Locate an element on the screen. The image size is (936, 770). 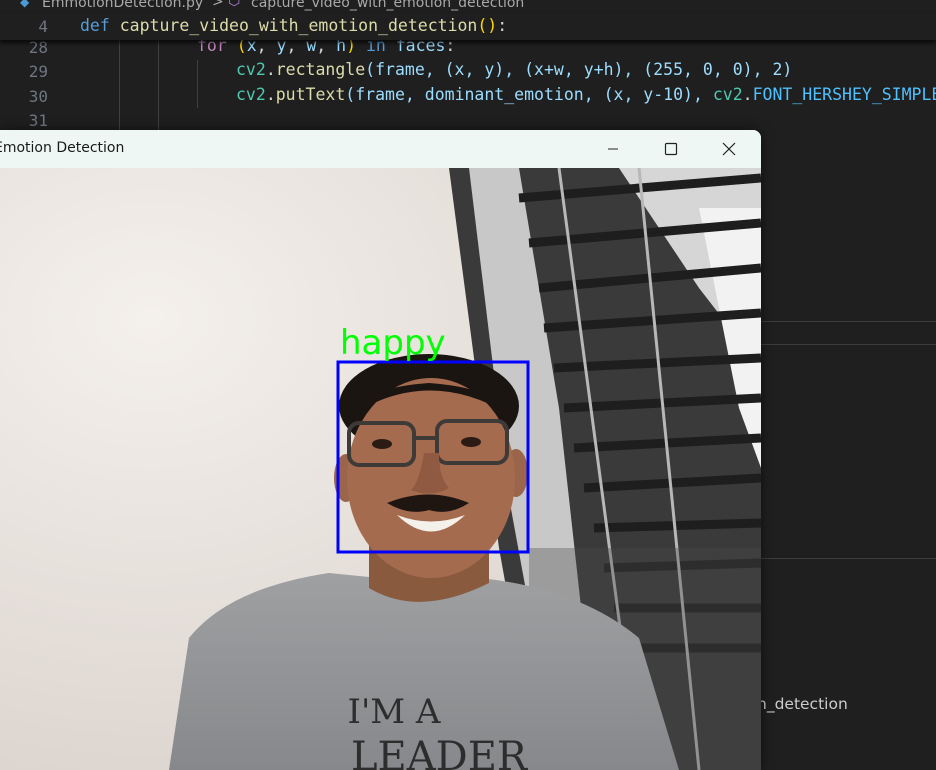
python-file-icon: ◆ is located at coordinates (25, 4).